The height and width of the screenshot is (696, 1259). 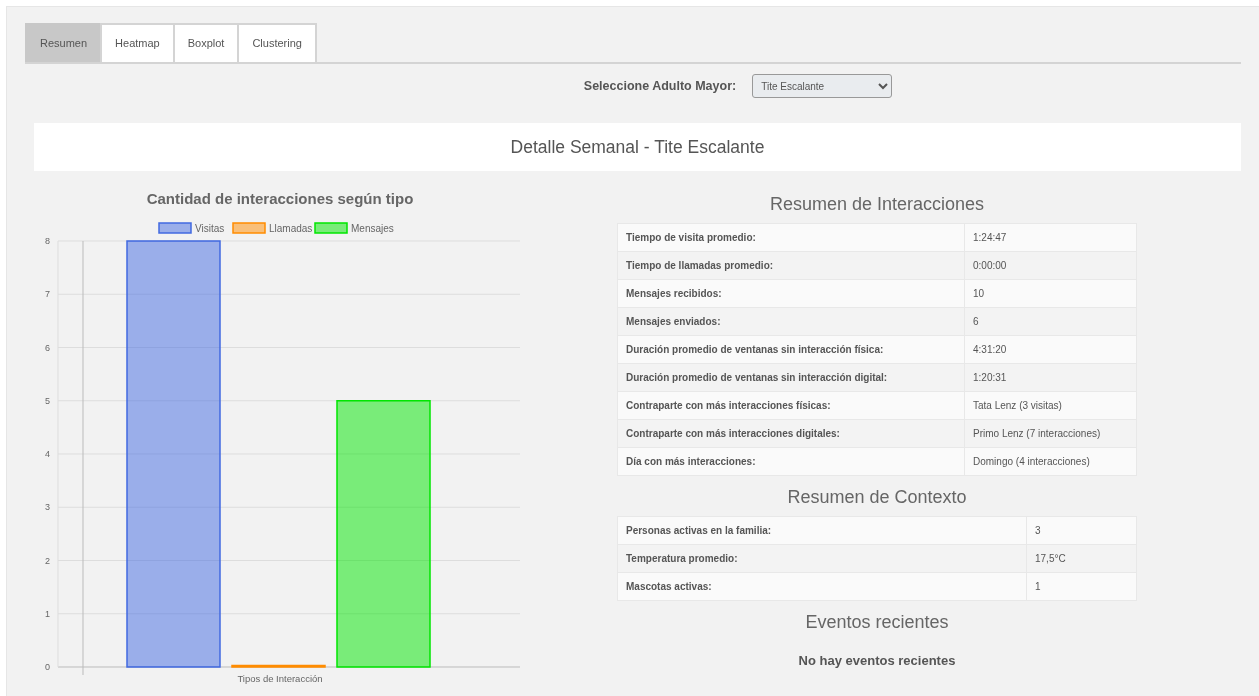 What do you see at coordinates (637, 147) in the screenshot?
I see `section-title: Detalle Semanal - Tite Escalante` at bounding box center [637, 147].